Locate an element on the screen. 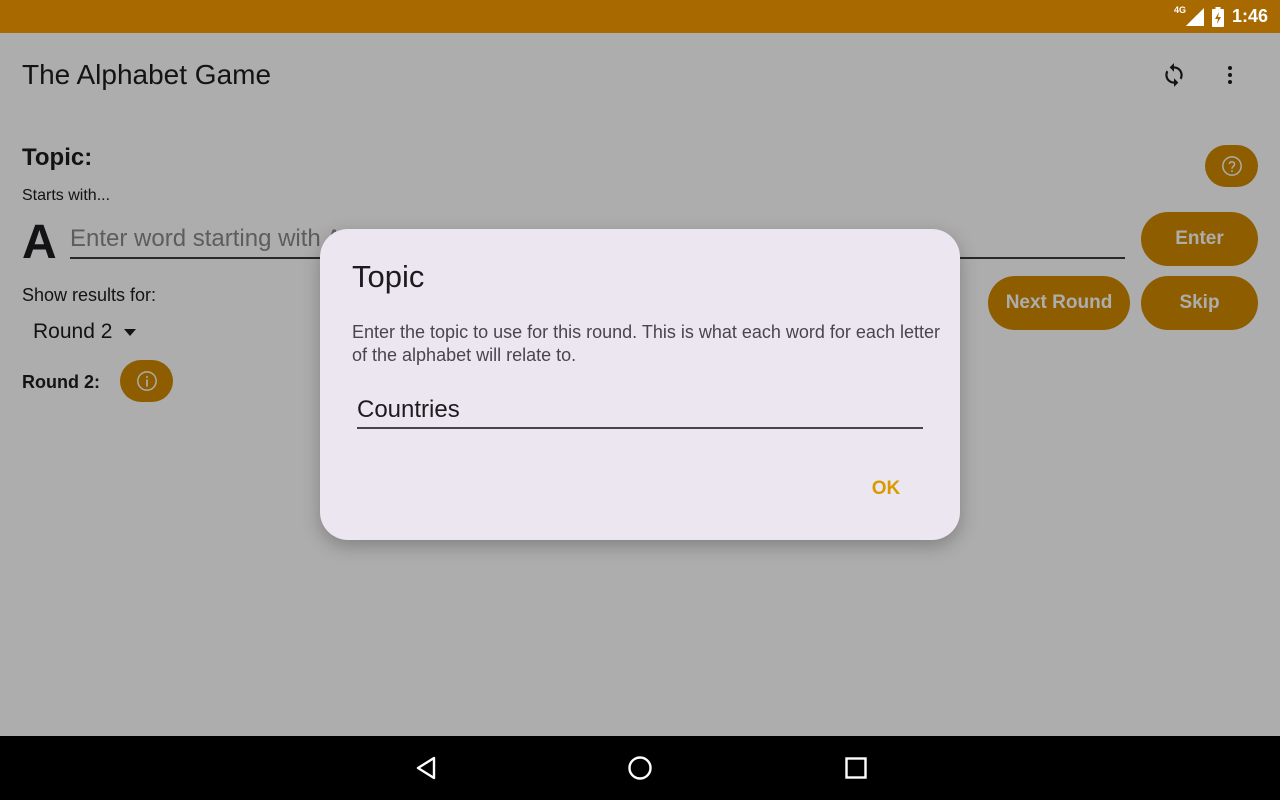 This screenshot has width=1280, height=800. navigation-bar is located at coordinates (640, 768).